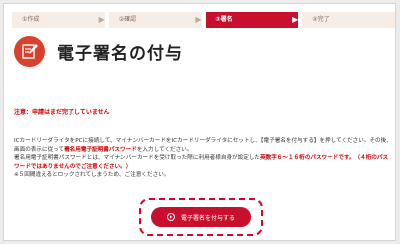 The height and width of the screenshot is (244, 400). What do you see at coordinates (31, 19) in the screenshot?
I see `step-label: ①作成` at bounding box center [31, 19].